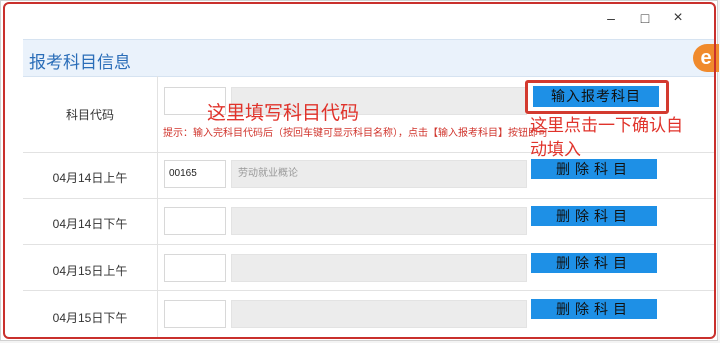  I want to click on table-row: 04月15日上午 删除科目, so click(369, 267).